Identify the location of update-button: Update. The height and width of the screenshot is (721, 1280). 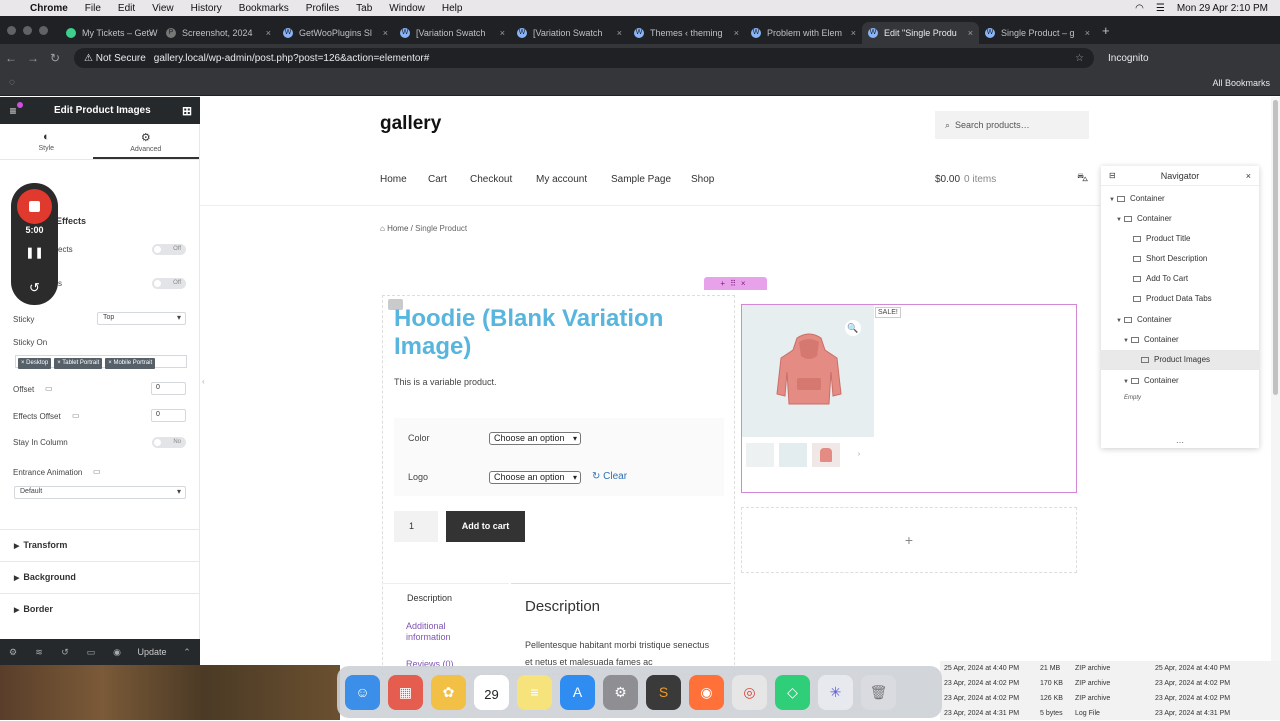
(152, 652).